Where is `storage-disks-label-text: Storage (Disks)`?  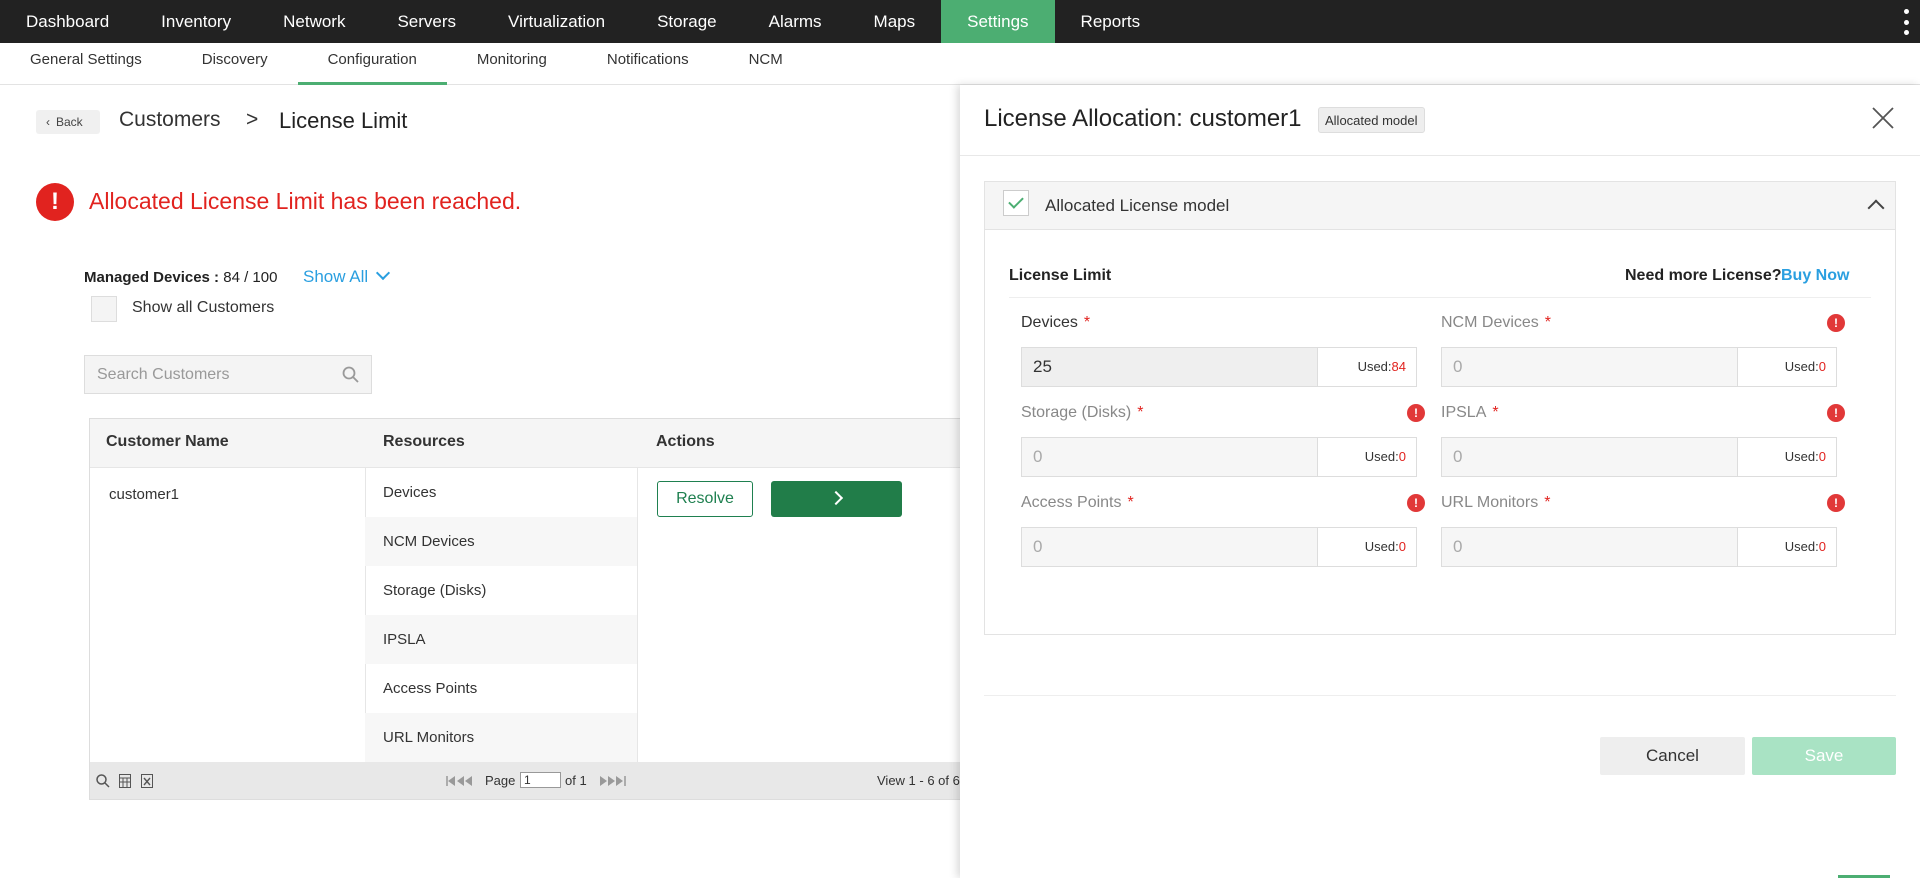
storage-disks-label-text: Storage (Disks) is located at coordinates (1076, 412).